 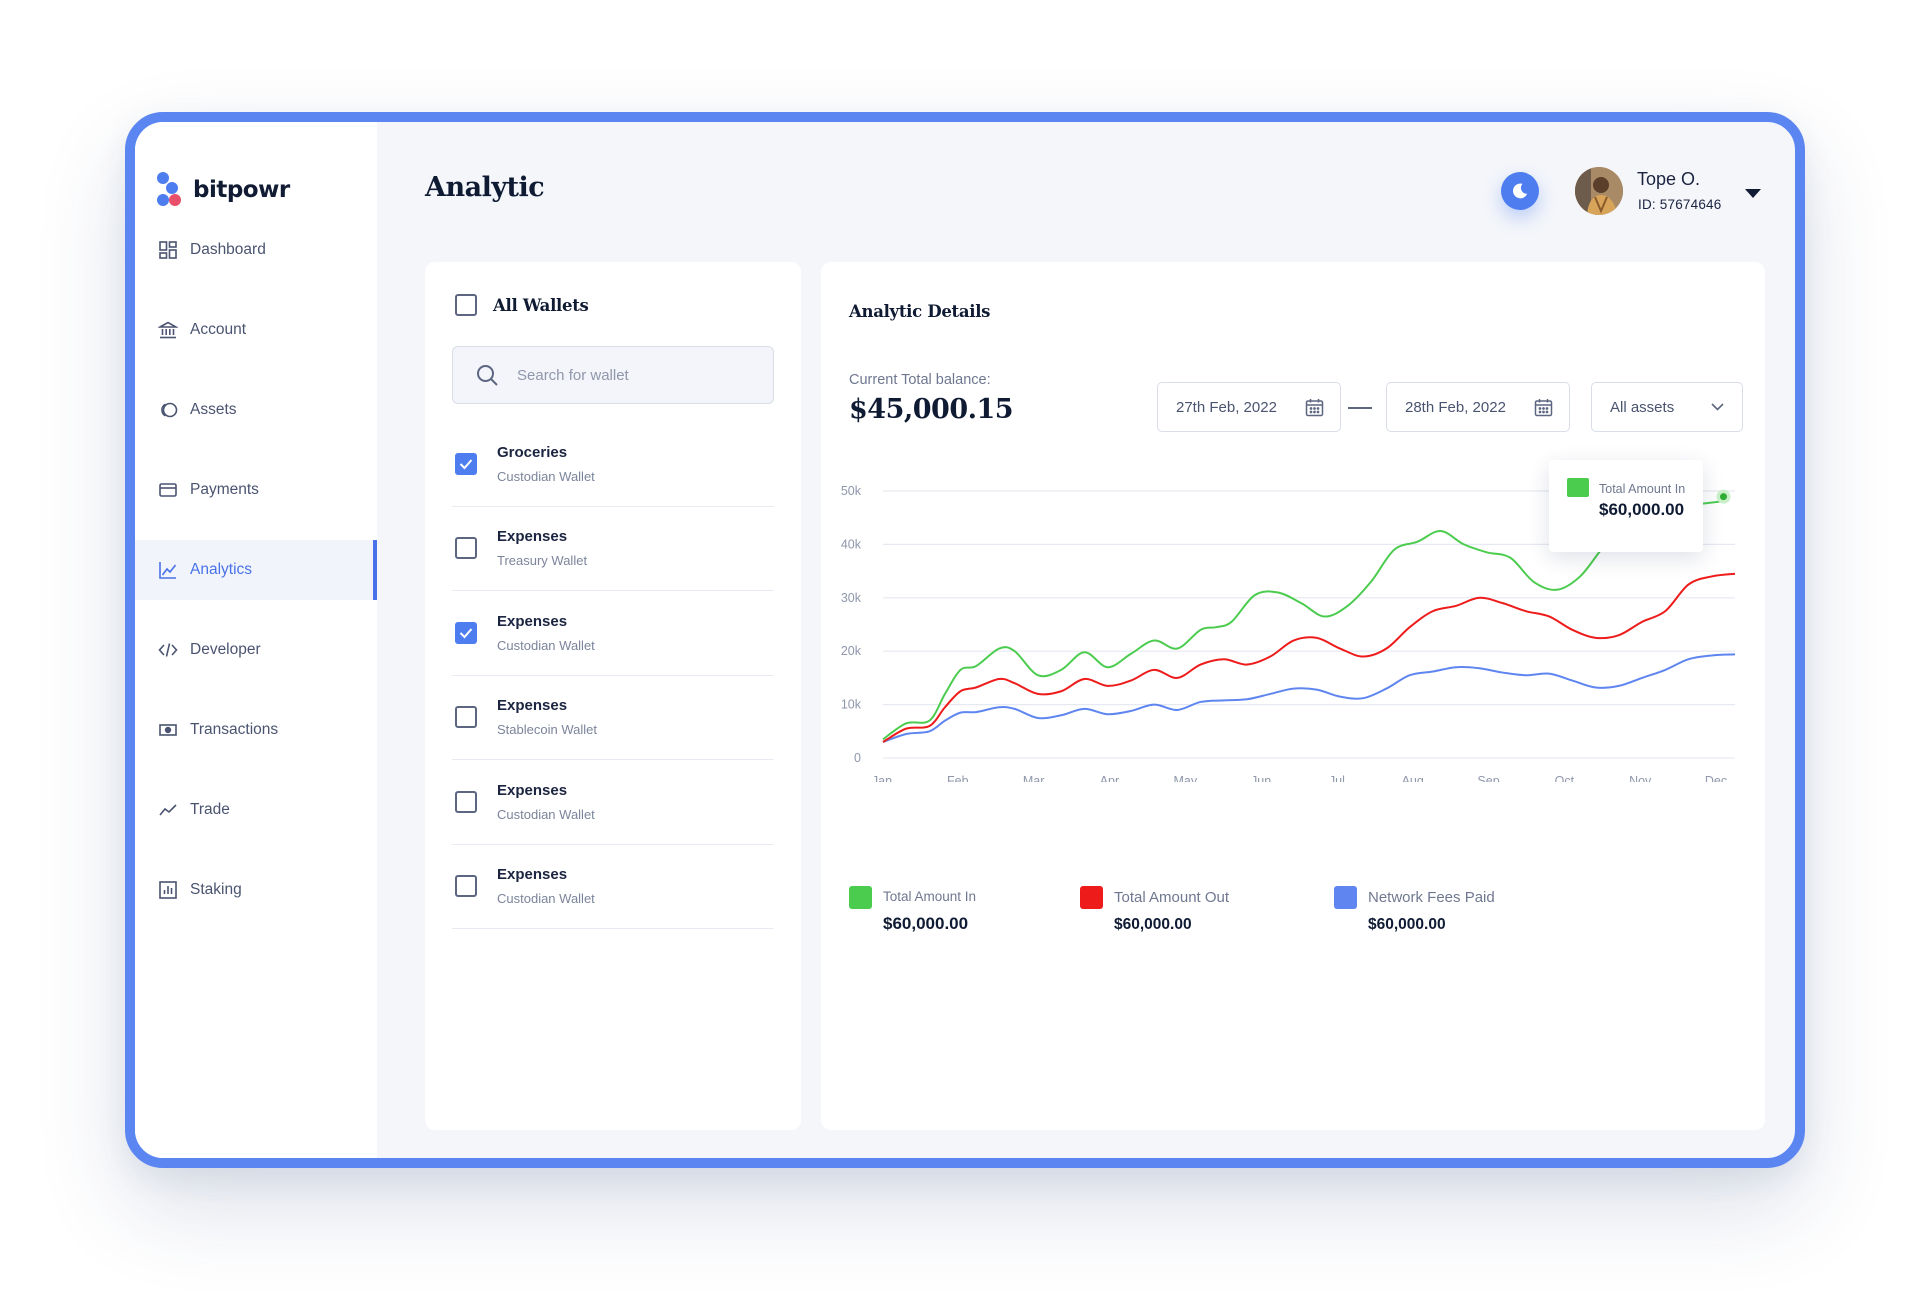 What do you see at coordinates (210, 809) in the screenshot?
I see `sidebar-item-label: Trade` at bounding box center [210, 809].